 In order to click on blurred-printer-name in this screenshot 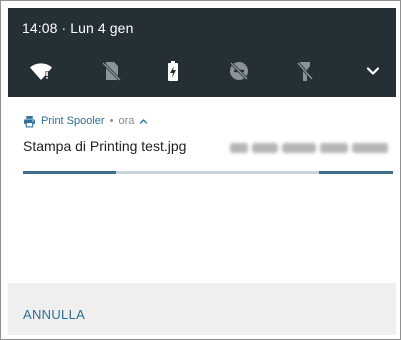, I will do `click(309, 148)`.